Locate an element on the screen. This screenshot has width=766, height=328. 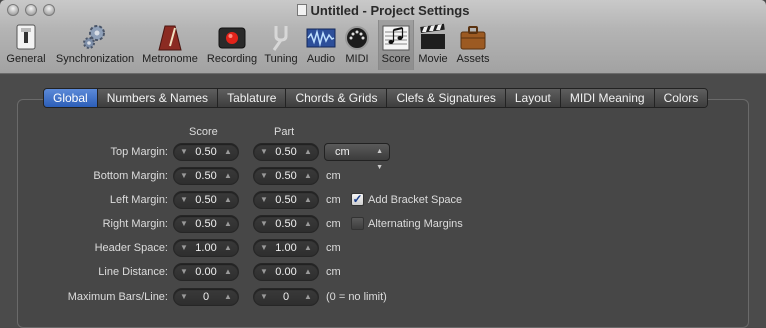
right-margin-score-stepper: ▼ 0.50 ▲ is located at coordinates (206, 224).